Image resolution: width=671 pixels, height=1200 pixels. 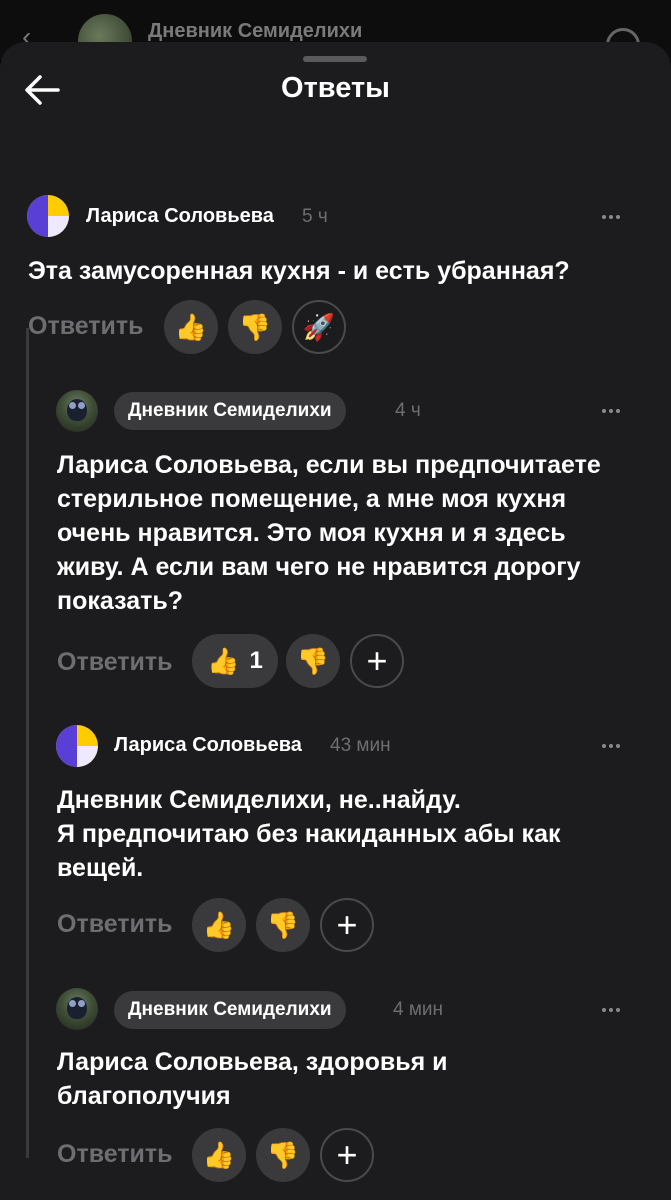 What do you see at coordinates (255, 31) in the screenshot?
I see `background-title: Дневник Семиделихи` at bounding box center [255, 31].